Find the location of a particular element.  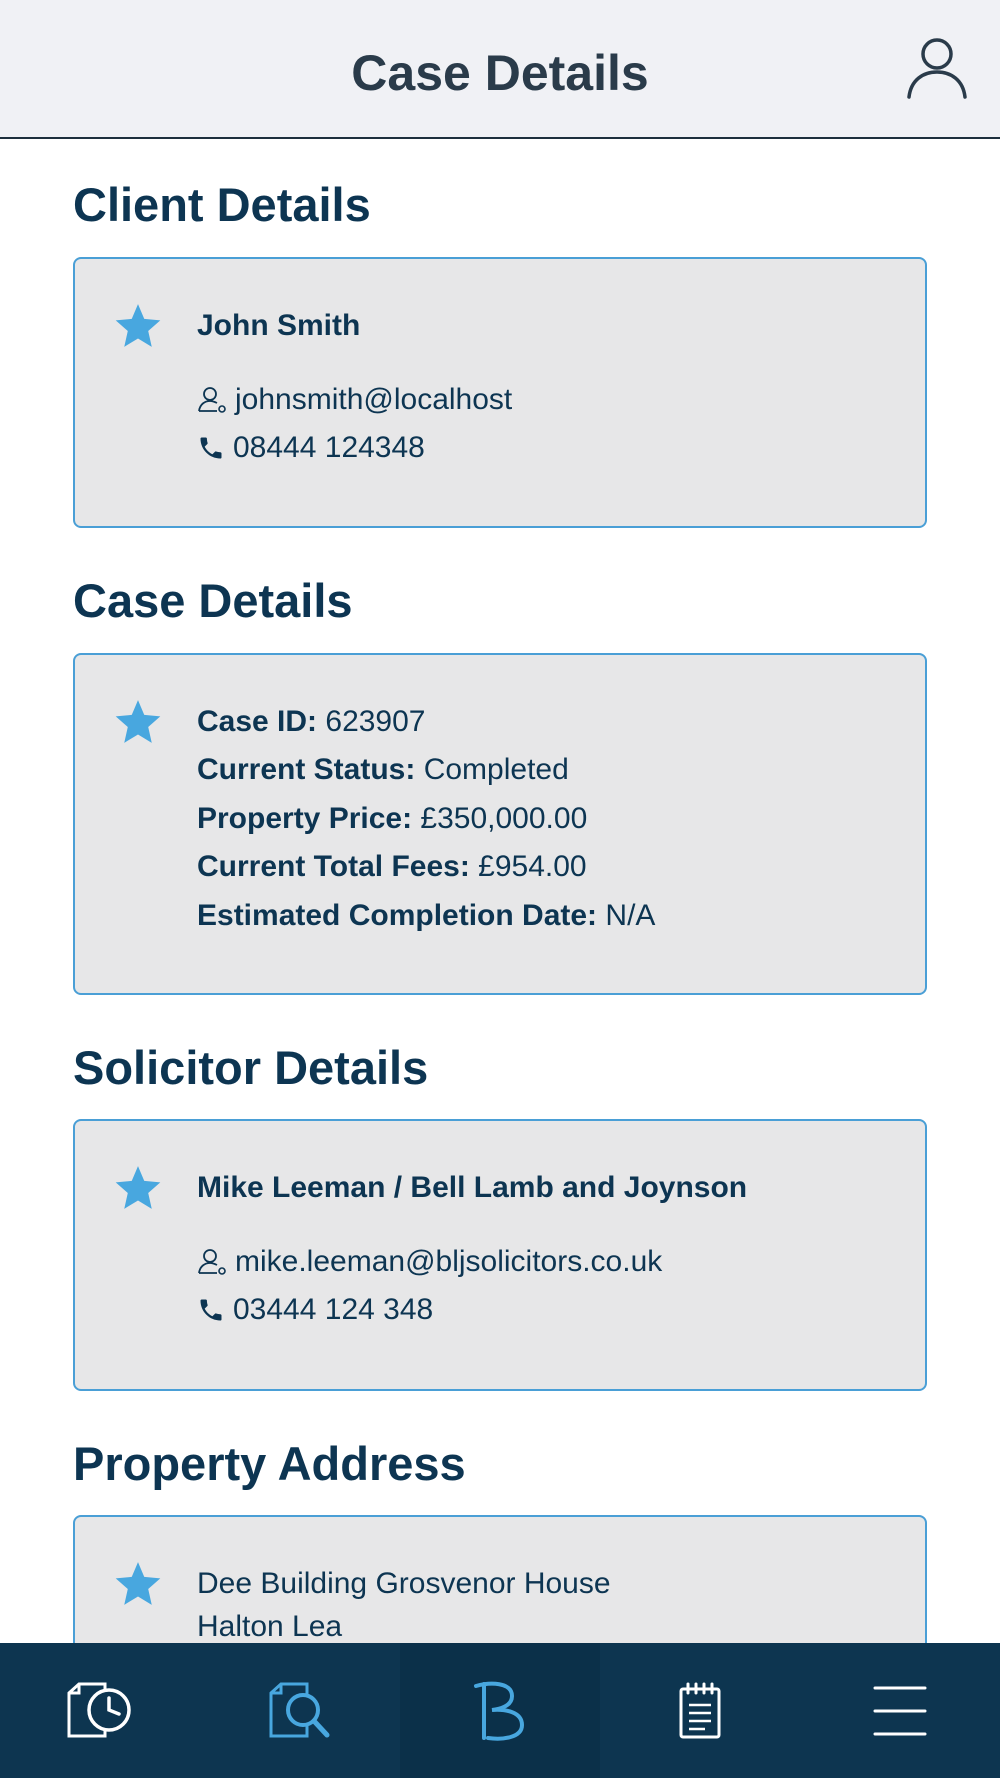

solicitor-email-row: mike.leeman@bljsolicitors.co.uk is located at coordinates (429, 1262).